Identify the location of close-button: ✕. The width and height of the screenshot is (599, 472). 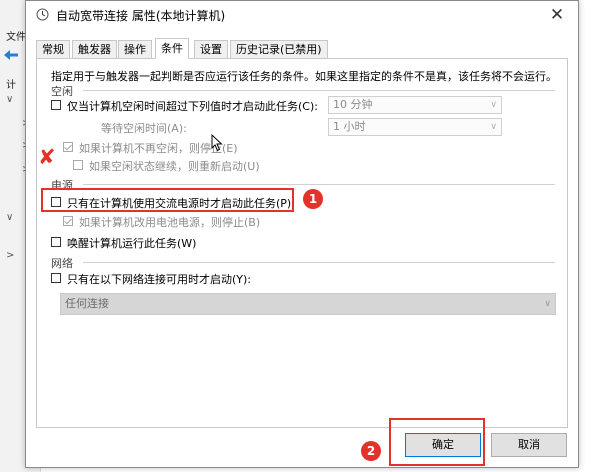
(557, 15).